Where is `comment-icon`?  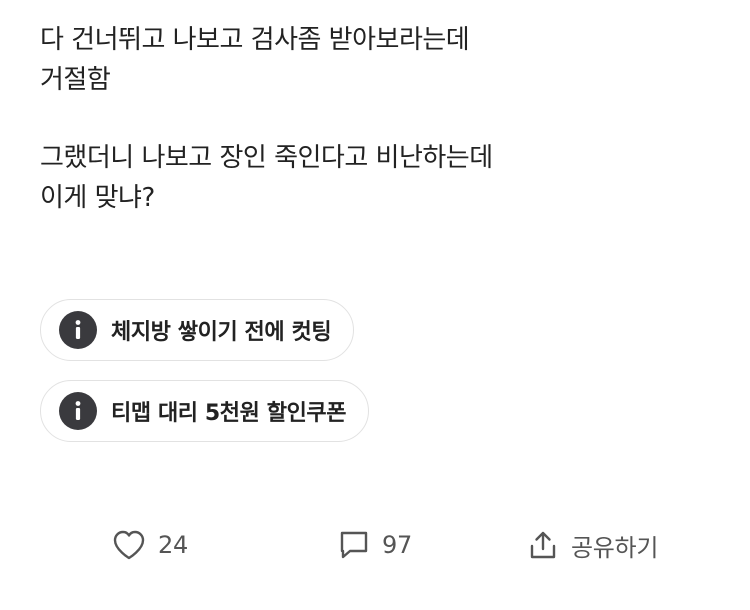 comment-icon is located at coordinates (354, 545).